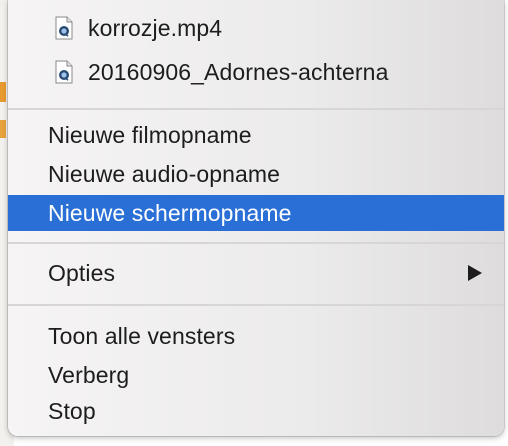 The image size is (508, 446). What do you see at coordinates (256, 273) in the screenshot?
I see `options-submenu-item: Opties` at bounding box center [256, 273].